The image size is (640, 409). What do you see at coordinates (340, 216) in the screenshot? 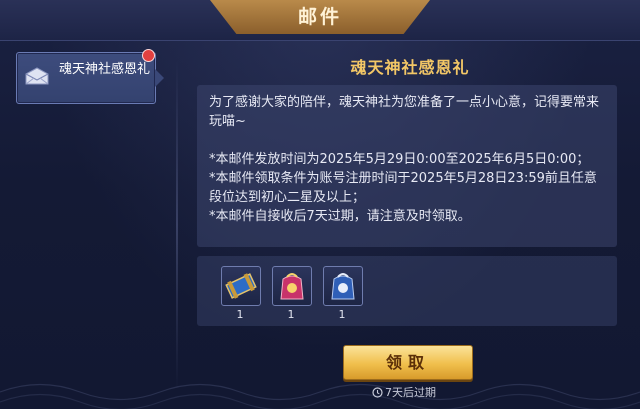
I see `mail-body-line: *本邮件自接收后7天过期，请注意及时领取。` at bounding box center [340, 216].